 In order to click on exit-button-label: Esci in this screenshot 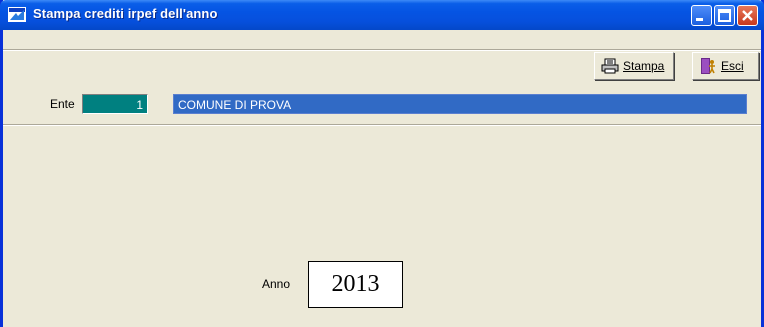, I will do `click(732, 66)`.